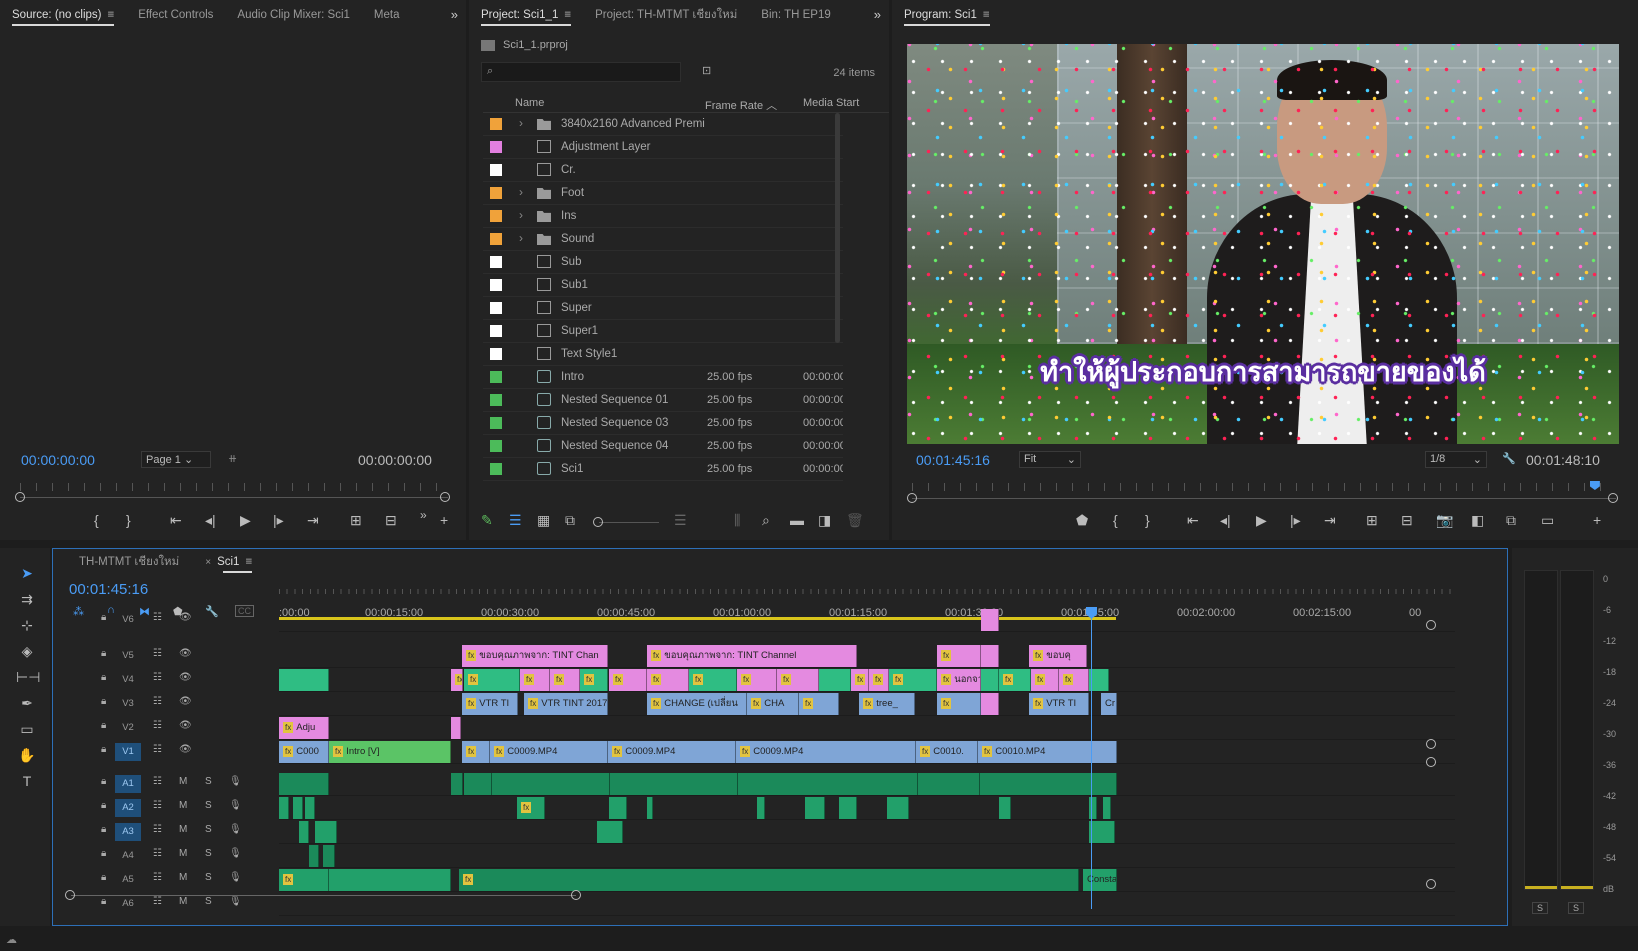  I want to click on timeline-clip: fx Adju, so click(304, 728).